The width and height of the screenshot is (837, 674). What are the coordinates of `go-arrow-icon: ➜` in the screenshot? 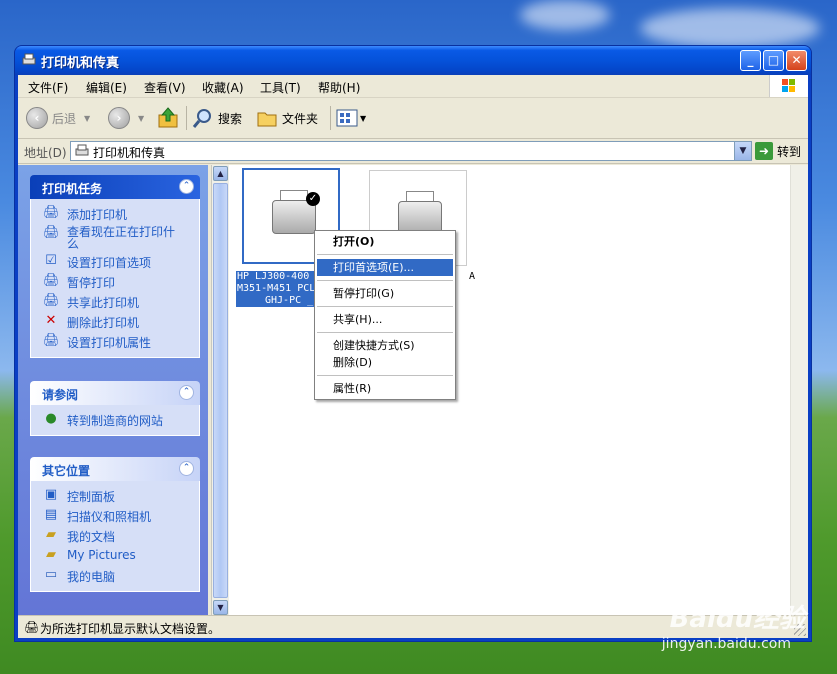 It's located at (764, 151).